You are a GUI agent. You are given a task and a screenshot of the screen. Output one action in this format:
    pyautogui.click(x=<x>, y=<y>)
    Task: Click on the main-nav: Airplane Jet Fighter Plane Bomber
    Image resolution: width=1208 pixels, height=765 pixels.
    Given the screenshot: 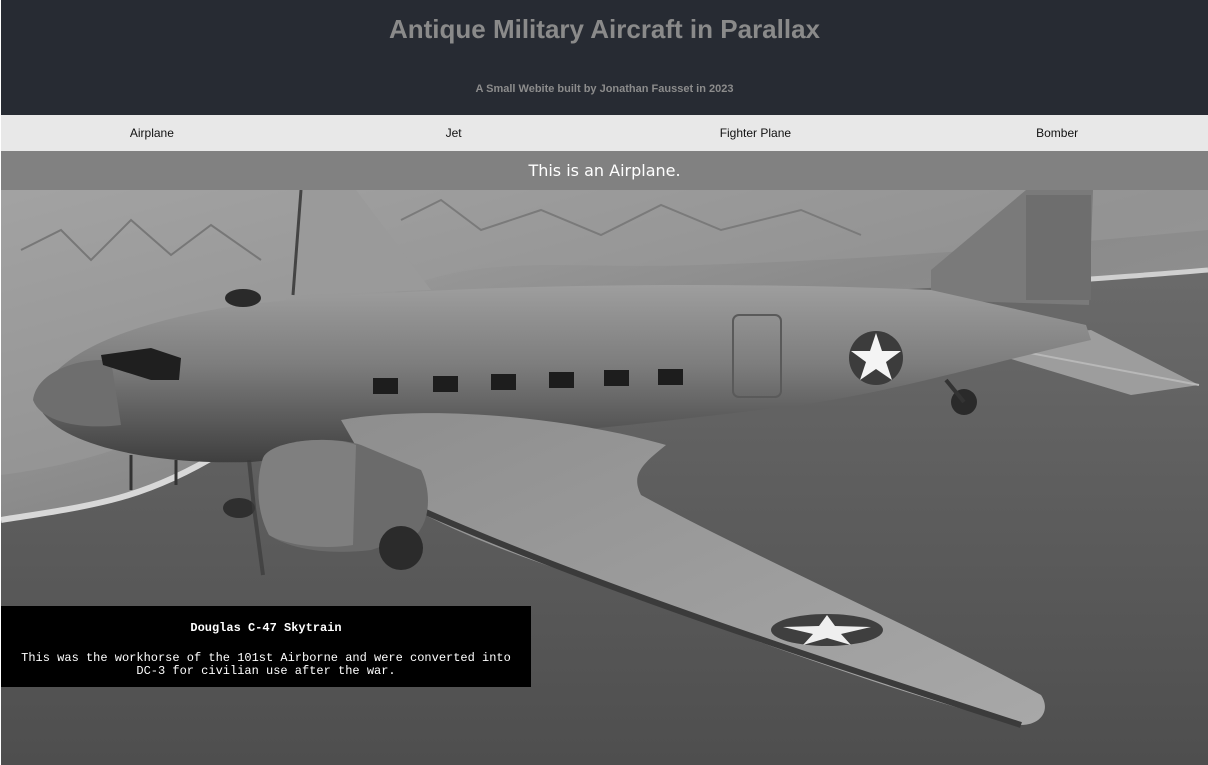 What is the action you would take?
    pyautogui.click(x=604, y=133)
    